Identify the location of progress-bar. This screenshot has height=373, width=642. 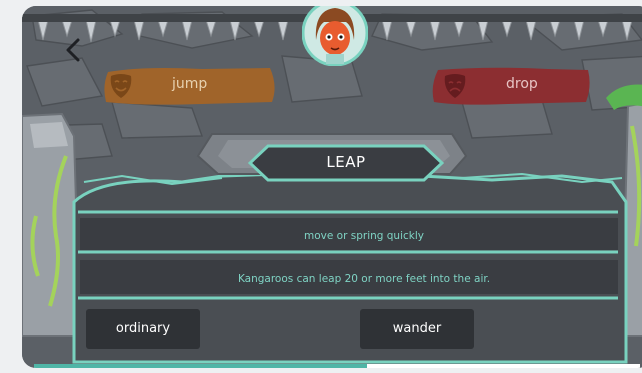
(337, 366).